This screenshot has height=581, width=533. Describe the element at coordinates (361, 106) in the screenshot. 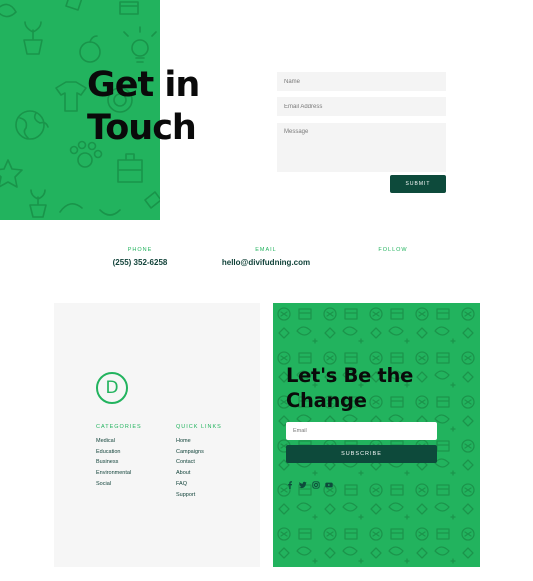

I see `email-address-input` at that location.